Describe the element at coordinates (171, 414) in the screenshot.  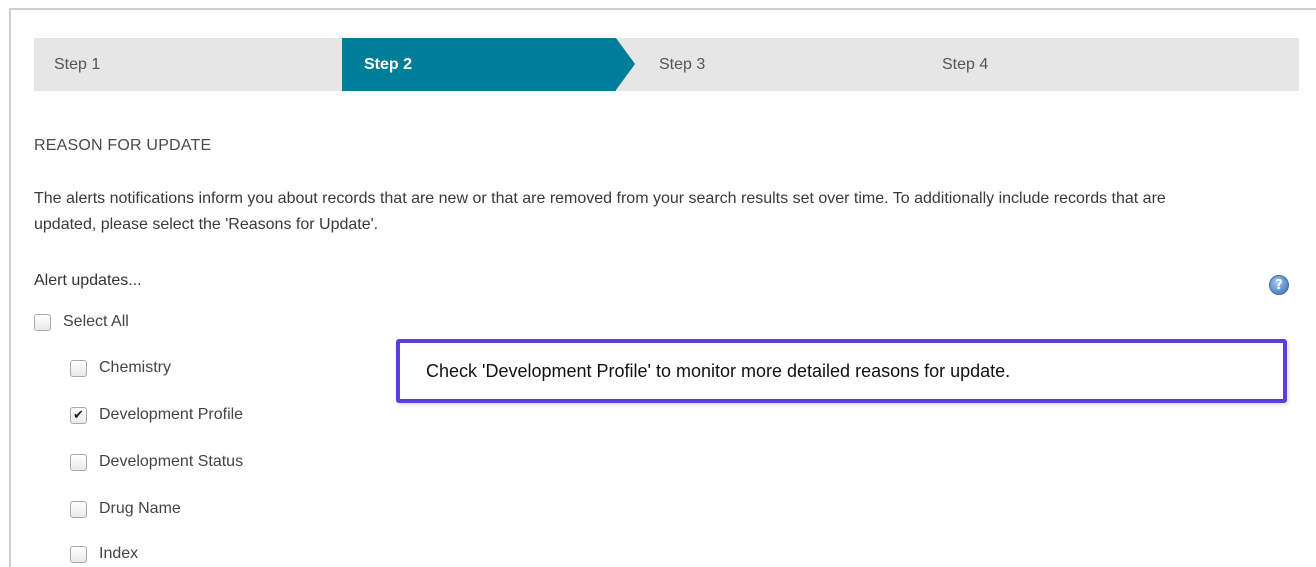
I see `checkbox-label: Development Profile` at that location.